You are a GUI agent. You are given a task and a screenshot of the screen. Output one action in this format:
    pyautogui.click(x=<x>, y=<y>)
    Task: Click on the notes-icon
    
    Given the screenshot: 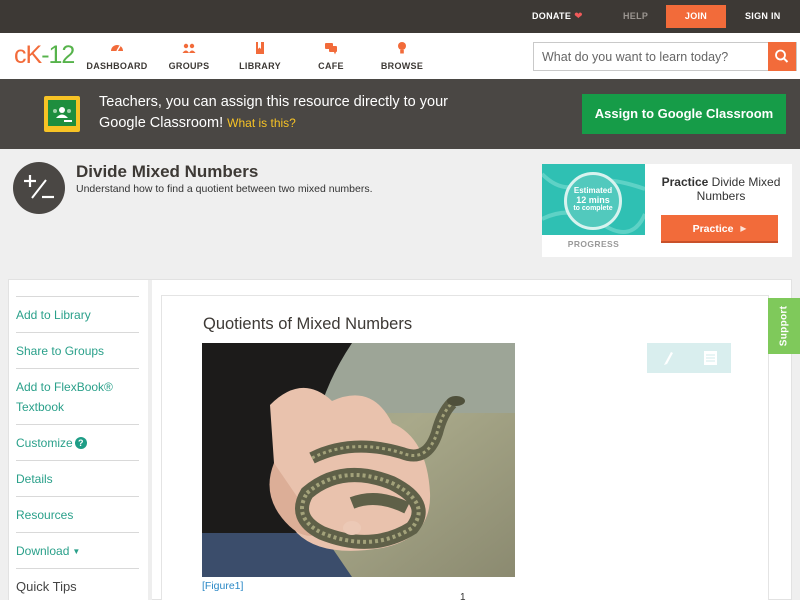 What is the action you would take?
    pyautogui.click(x=710, y=358)
    